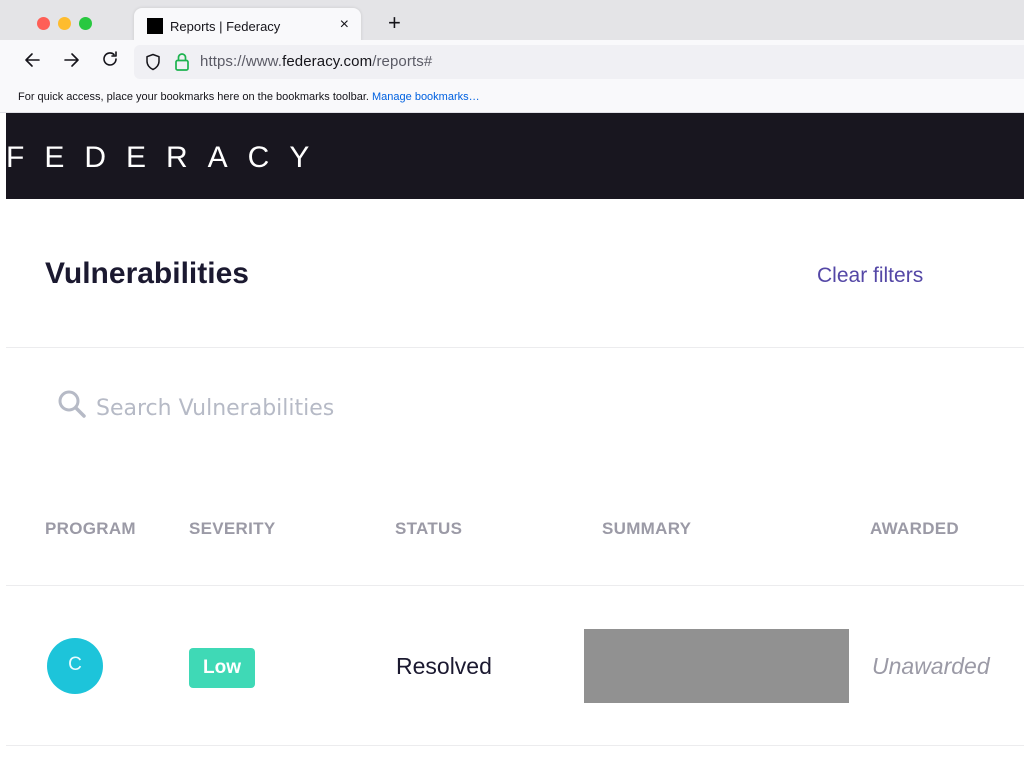 The height and width of the screenshot is (777, 1024). What do you see at coordinates (110, 62) in the screenshot?
I see `reload-icon` at bounding box center [110, 62].